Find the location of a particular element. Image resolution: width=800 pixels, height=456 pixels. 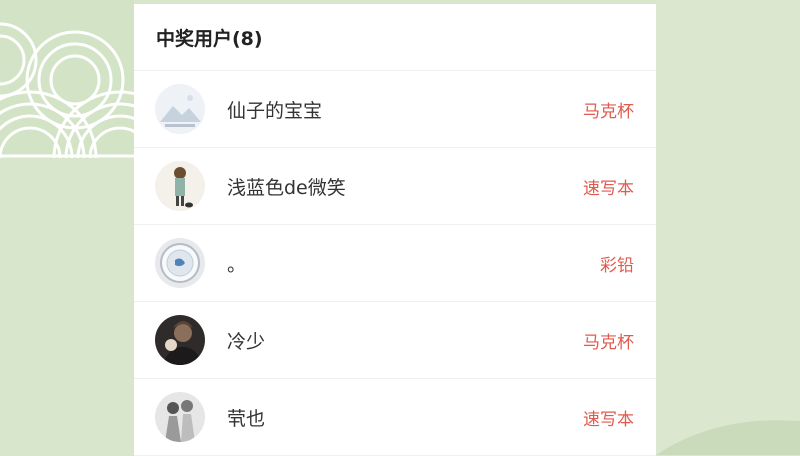

panel-header: 中奖用户(8) is located at coordinates (395, 37).